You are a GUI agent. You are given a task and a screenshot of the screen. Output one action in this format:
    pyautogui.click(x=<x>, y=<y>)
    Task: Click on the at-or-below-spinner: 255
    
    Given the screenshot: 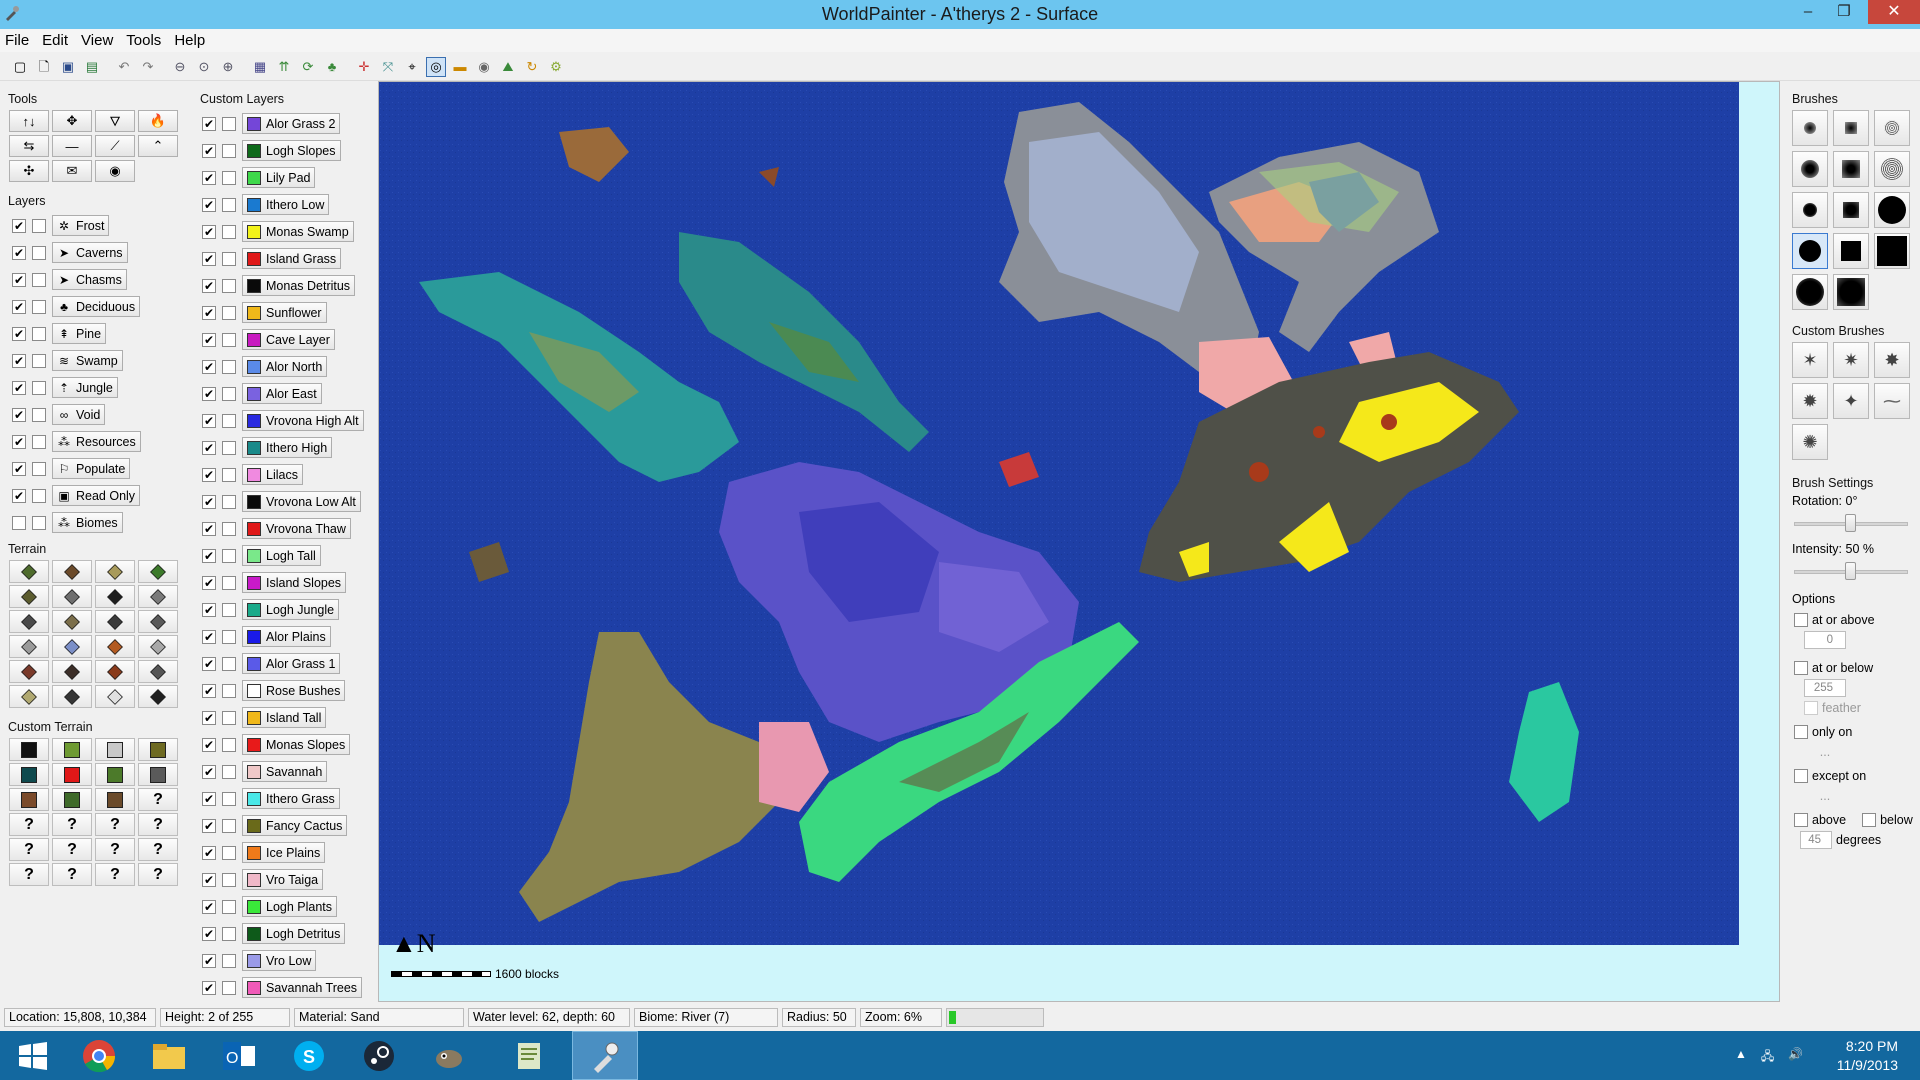 What is the action you would take?
    pyautogui.click(x=1825, y=688)
    